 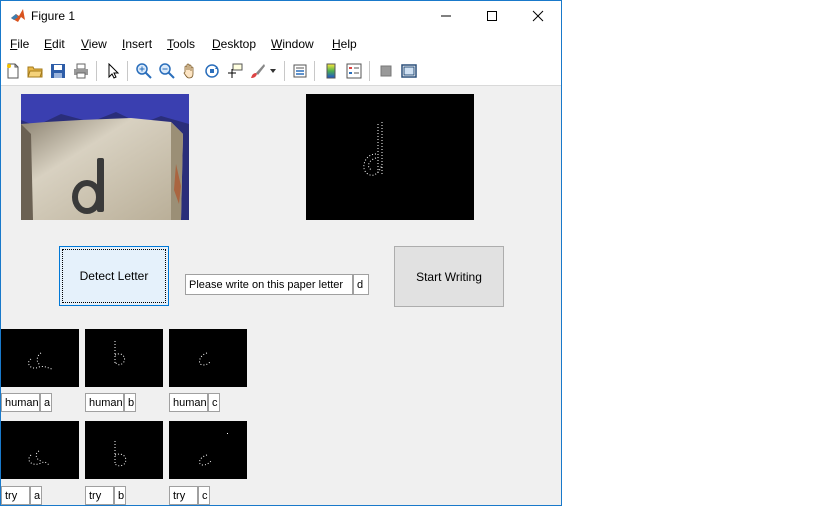 I want to click on current-letter-field: d, so click(x=361, y=284).